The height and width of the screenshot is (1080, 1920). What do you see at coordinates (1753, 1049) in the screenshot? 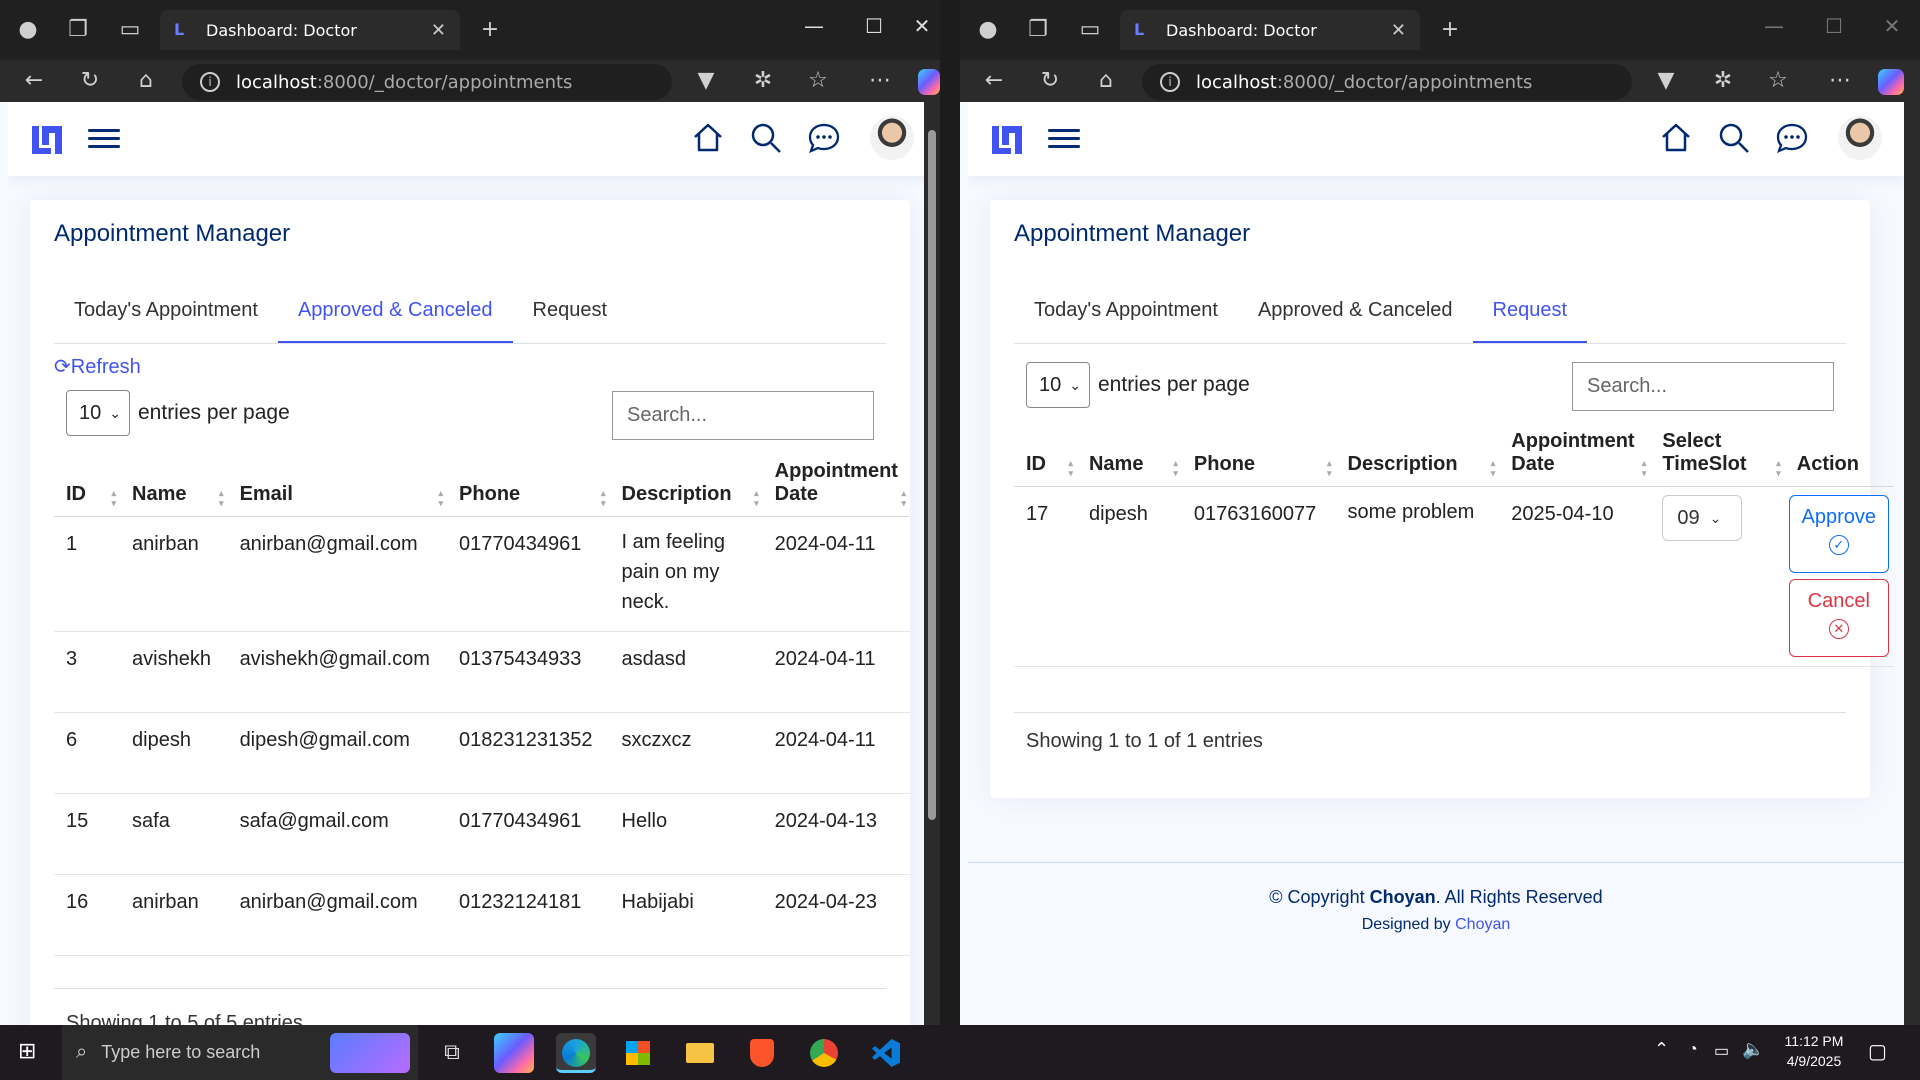
I see `volume-icon: 🔈` at bounding box center [1753, 1049].